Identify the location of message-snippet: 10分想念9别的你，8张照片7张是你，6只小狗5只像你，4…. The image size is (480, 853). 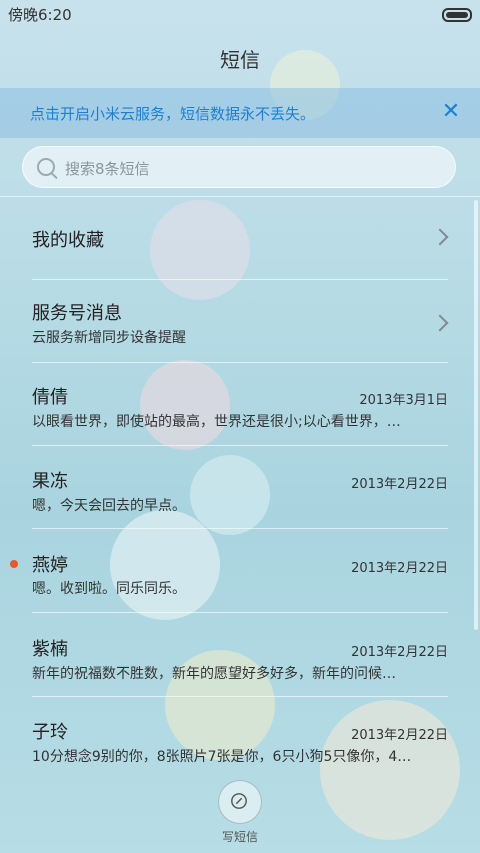
(222, 757).